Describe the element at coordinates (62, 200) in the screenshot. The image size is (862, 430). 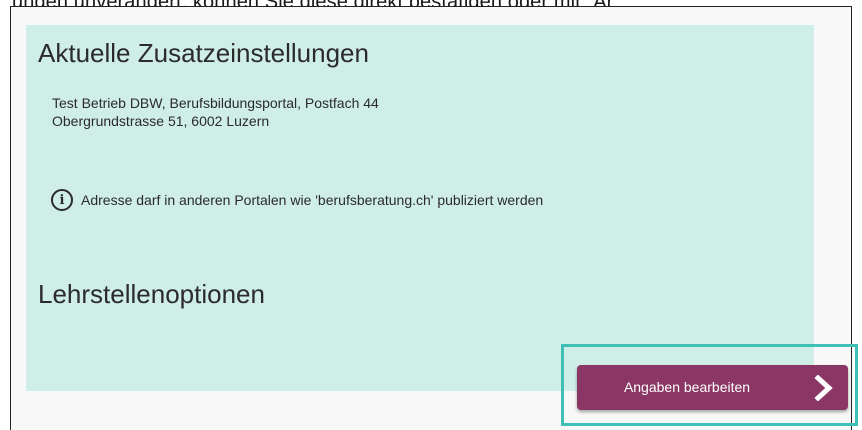
I see `info-circle-icon: i` at that location.